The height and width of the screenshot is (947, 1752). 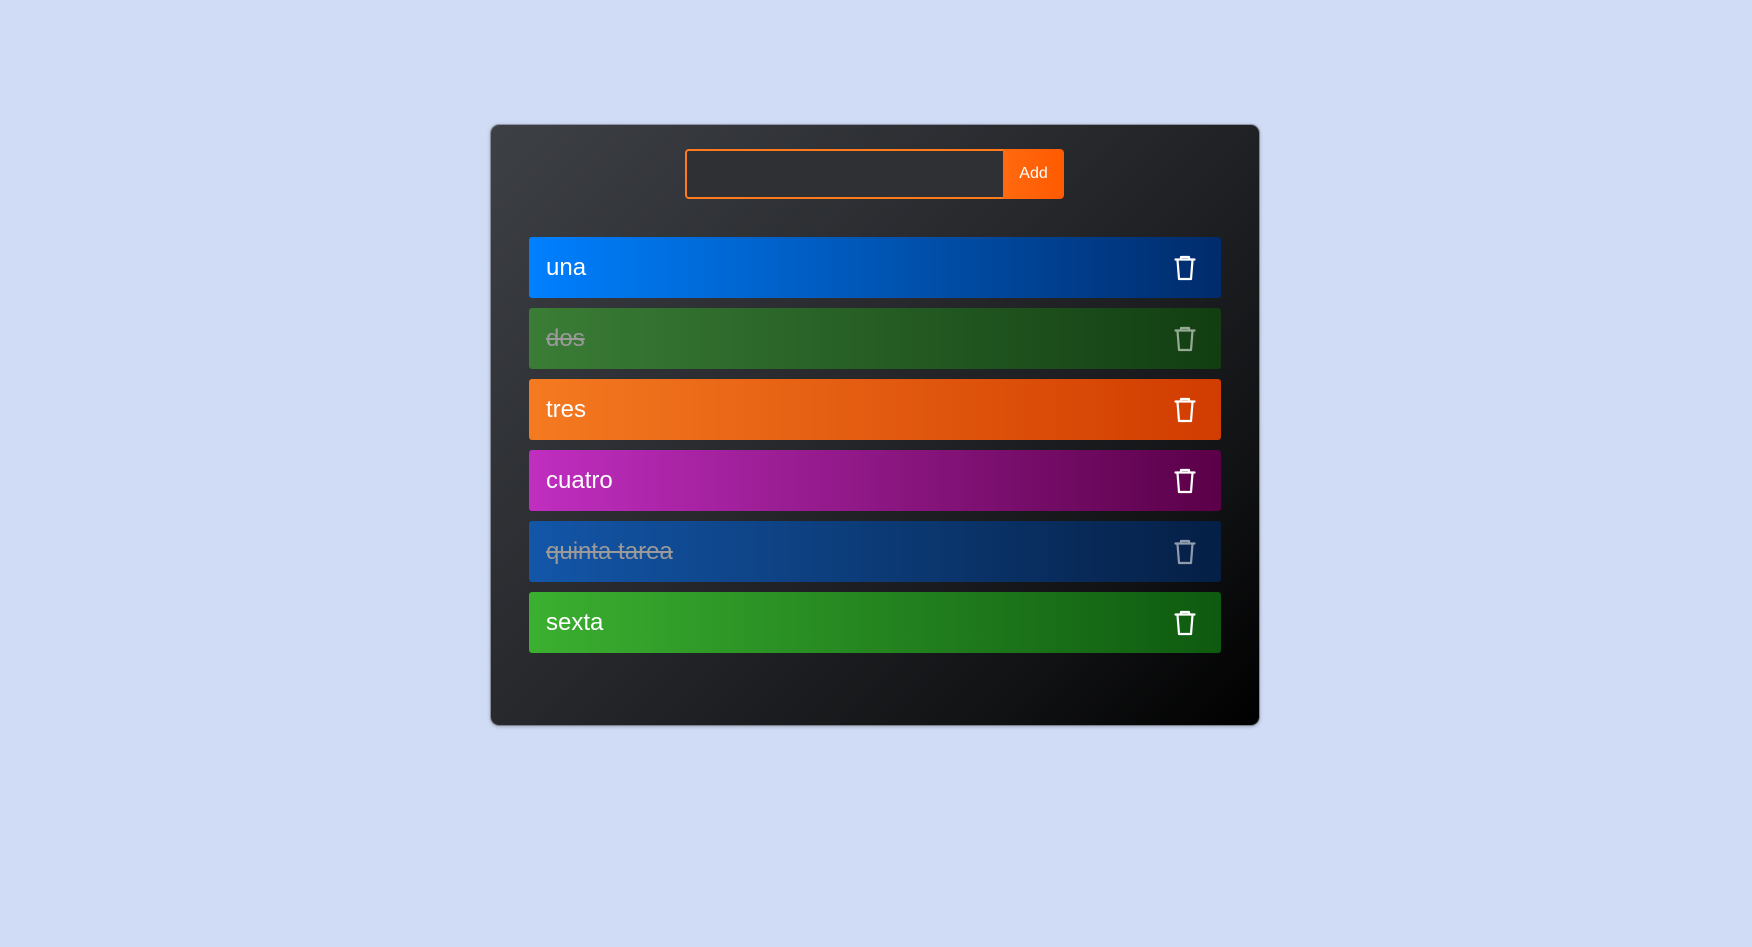 What do you see at coordinates (565, 338) in the screenshot?
I see `task-text: dos` at bounding box center [565, 338].